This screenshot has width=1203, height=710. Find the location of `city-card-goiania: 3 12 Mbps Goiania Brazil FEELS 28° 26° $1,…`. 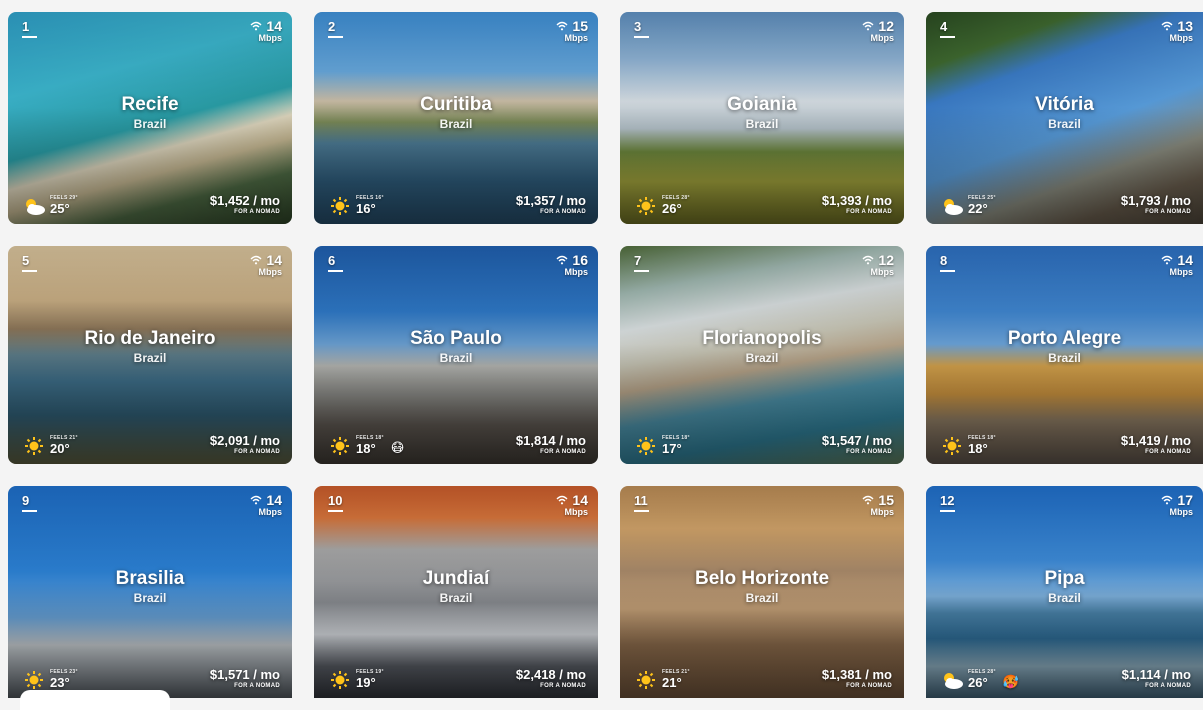

city-card-goiania: 3 12 Mbps Goiania Brazil FEELS 28° 26° $1,… is located at coordinates (762, 118).